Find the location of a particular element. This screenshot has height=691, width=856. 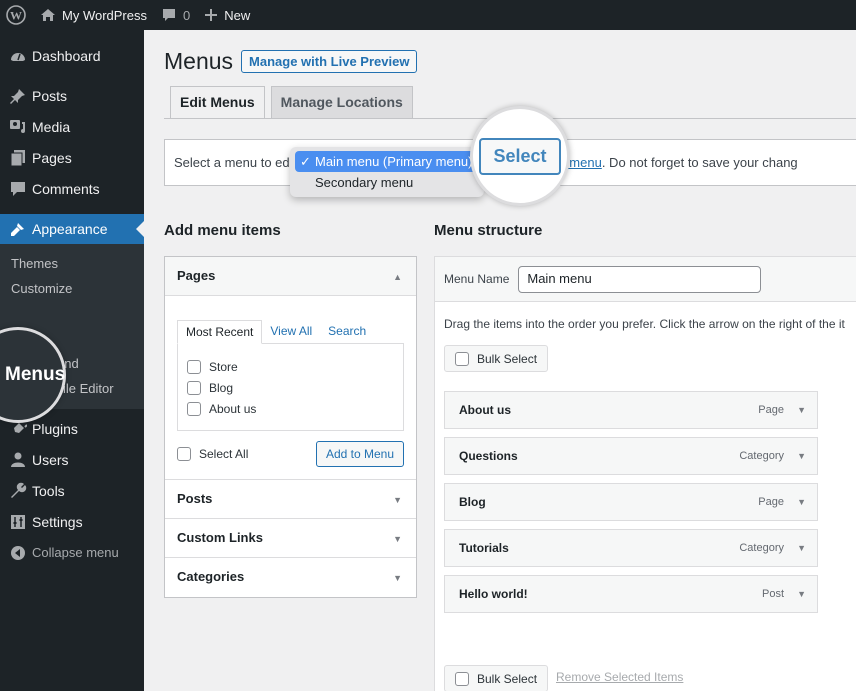

sidebar-item-users: Users is located at coordinates (72, 459).